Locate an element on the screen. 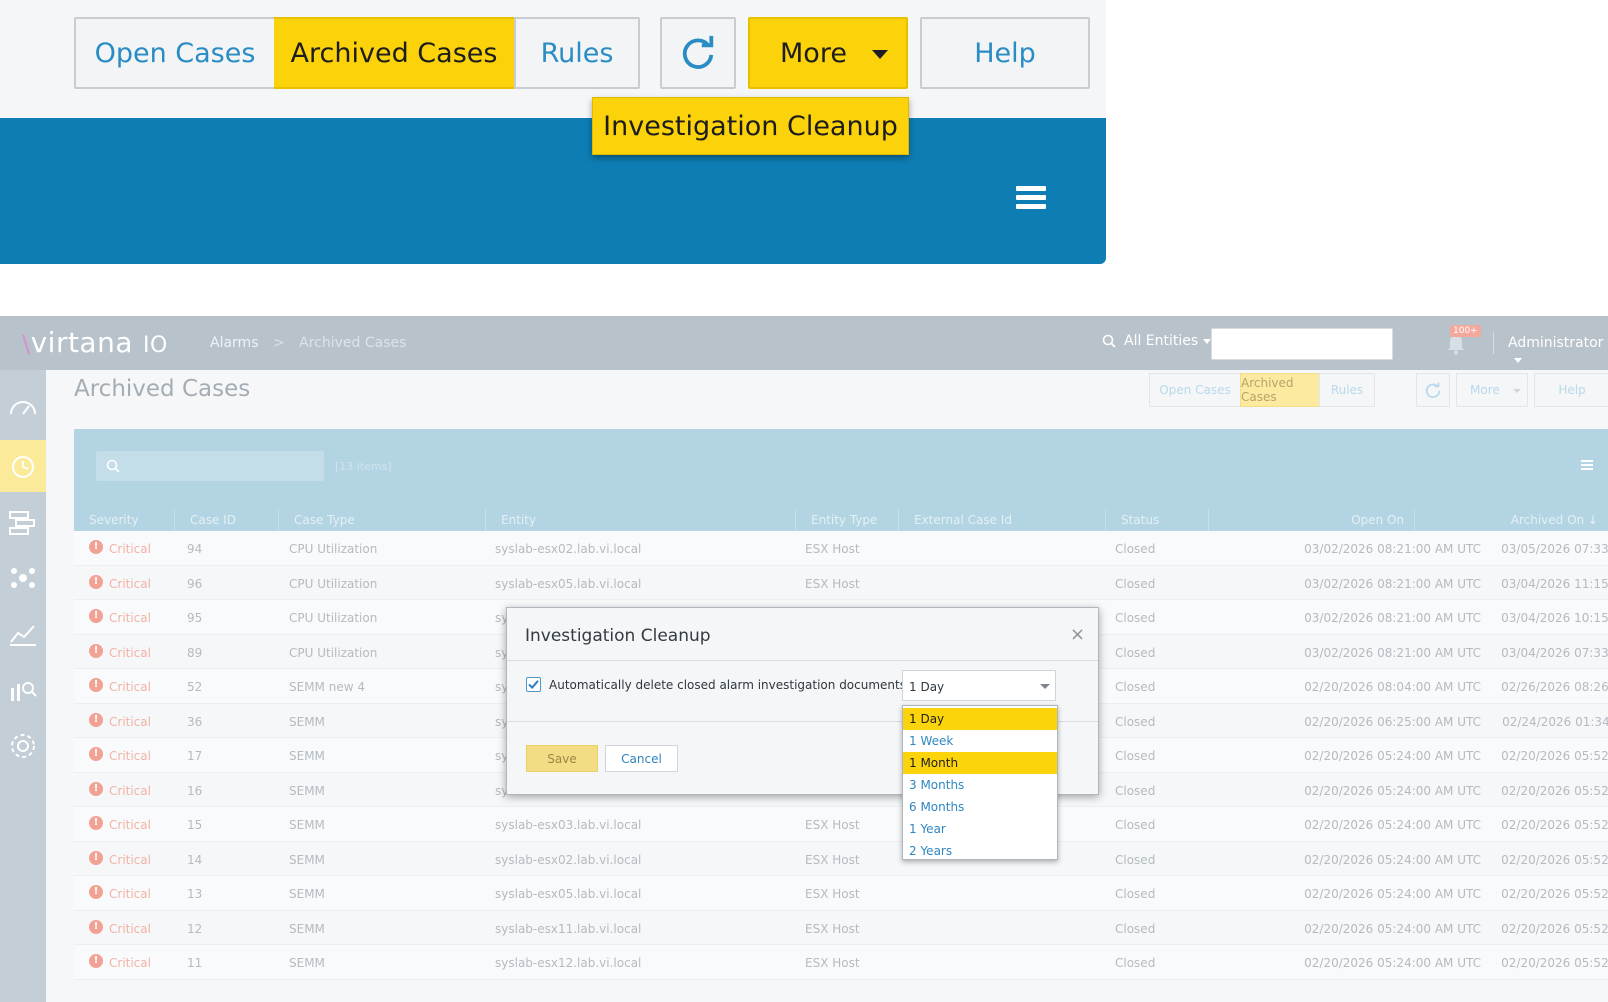 The image size is (1608, 1002). auto-delete-checkbox is located at coordinates (533, 684).